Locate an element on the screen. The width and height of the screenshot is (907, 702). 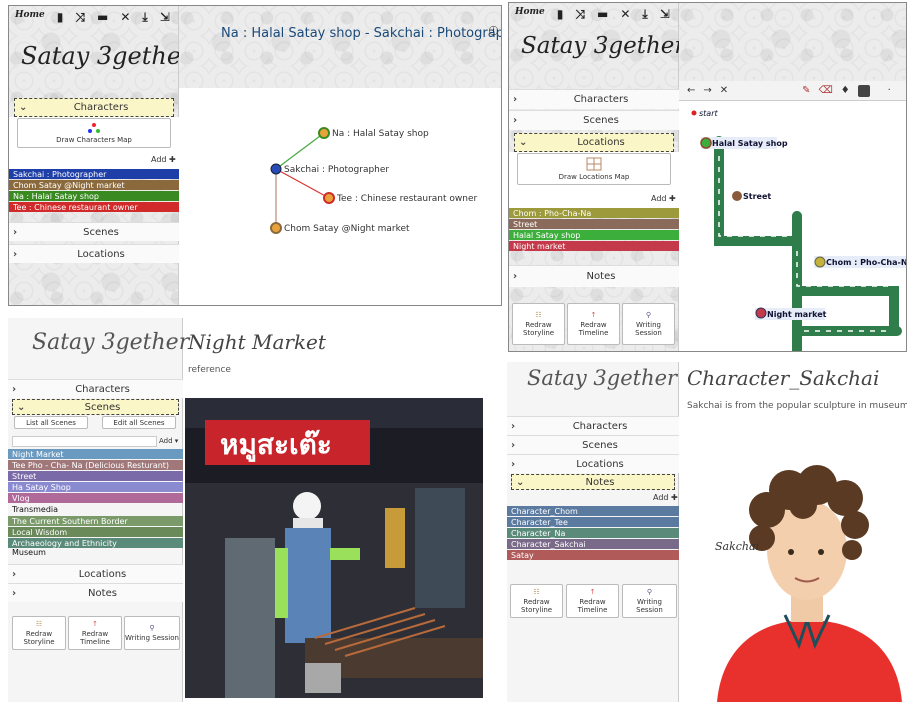
character-row: Tee : Chinese restaurant owner is located at coordinates (94, 207).